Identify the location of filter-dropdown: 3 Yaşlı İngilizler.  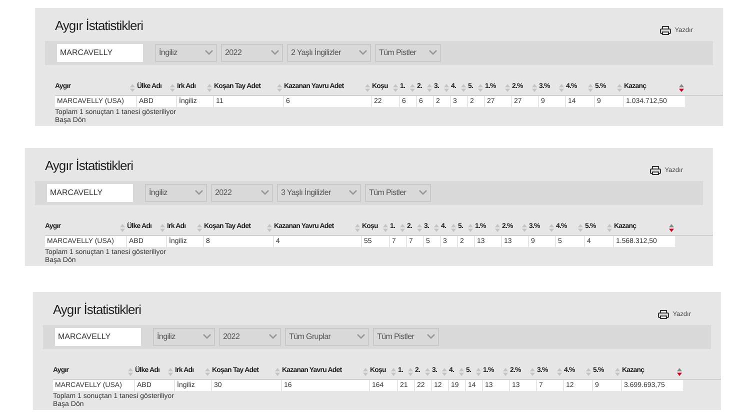
(319, 193).